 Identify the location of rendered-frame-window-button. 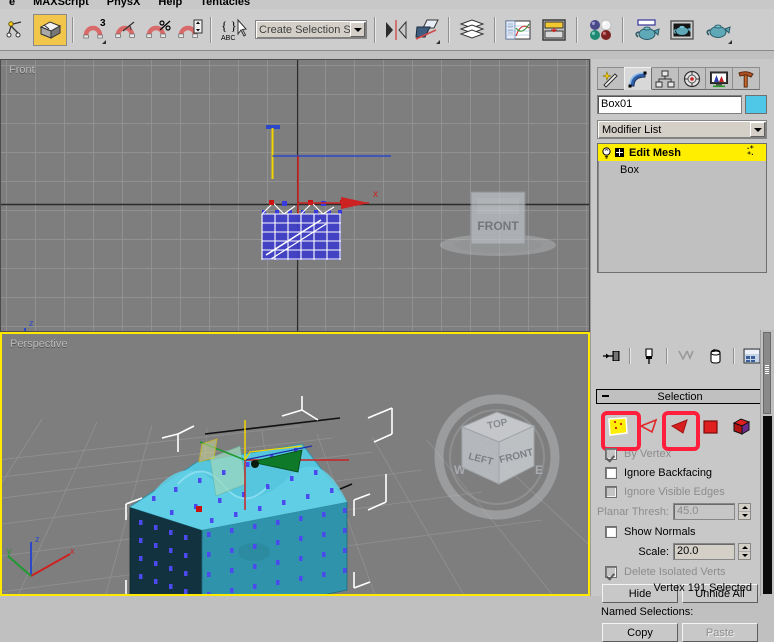
(682, 30).